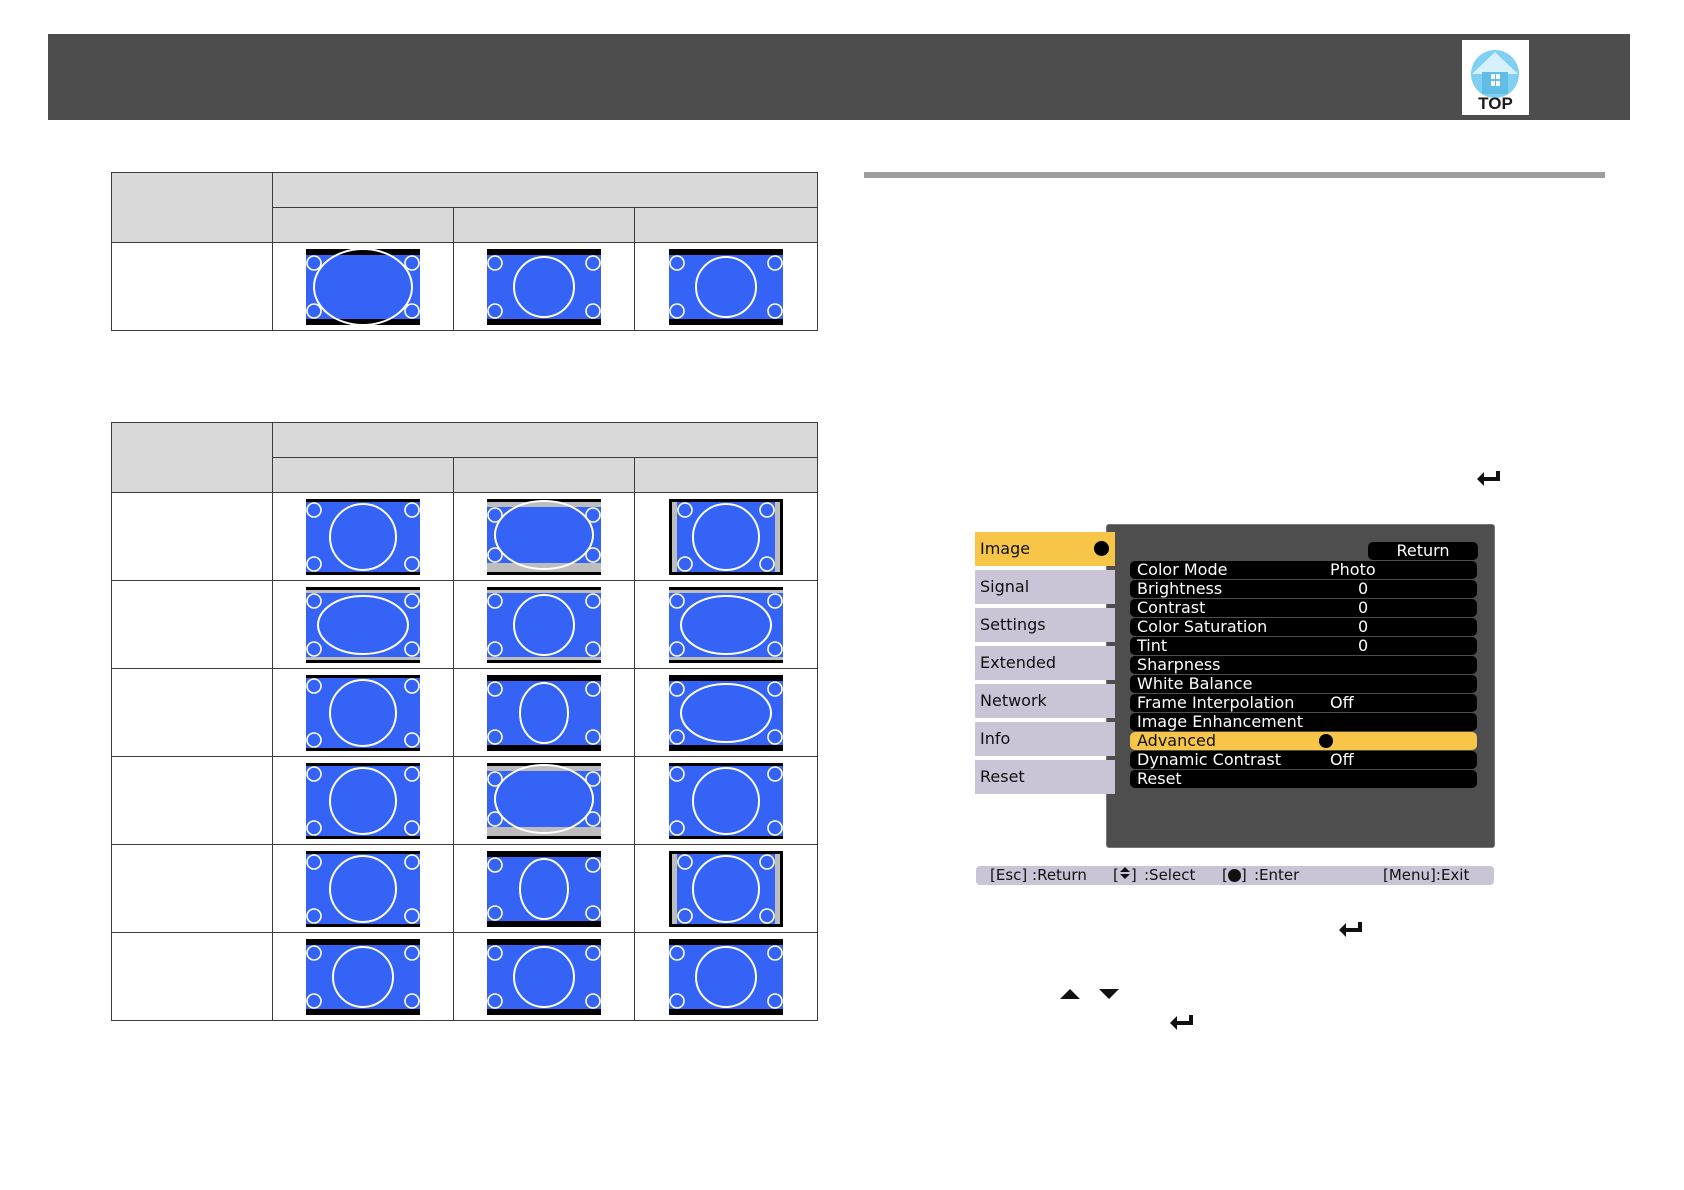 This screenshot has width=1684, height=1190. What do you see at coordinates (1423, 551) in the screenshot?
I see `return-button: Return` at bounding box center [1423, 551].